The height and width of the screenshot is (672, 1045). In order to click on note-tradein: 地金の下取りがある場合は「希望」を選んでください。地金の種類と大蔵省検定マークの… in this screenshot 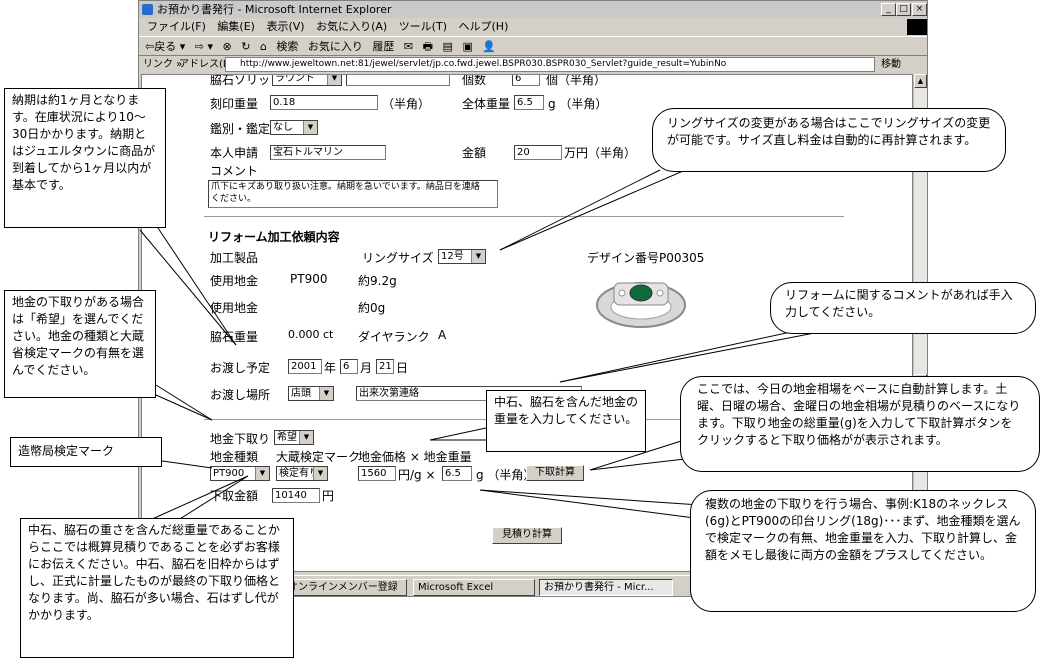, I will do `click(80, 344)`.